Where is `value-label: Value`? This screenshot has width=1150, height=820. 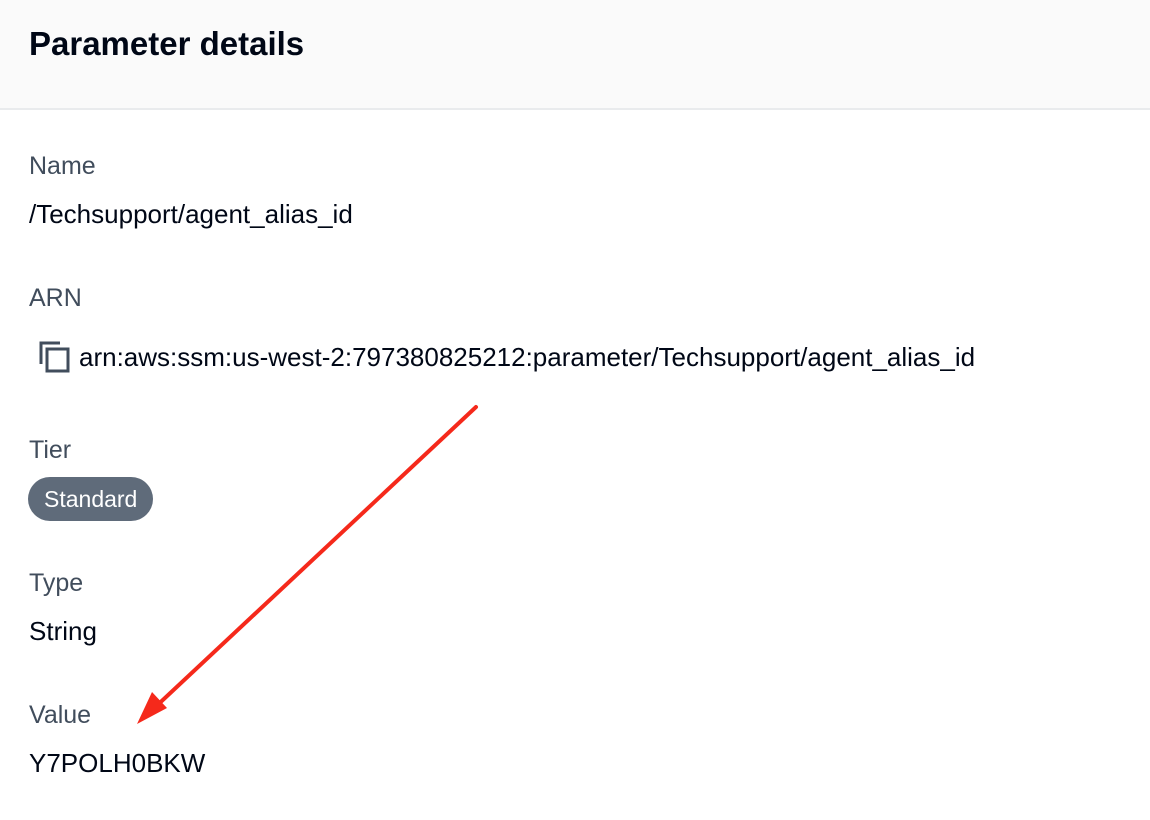
value-label: Value is located at coordinates (60, 715).